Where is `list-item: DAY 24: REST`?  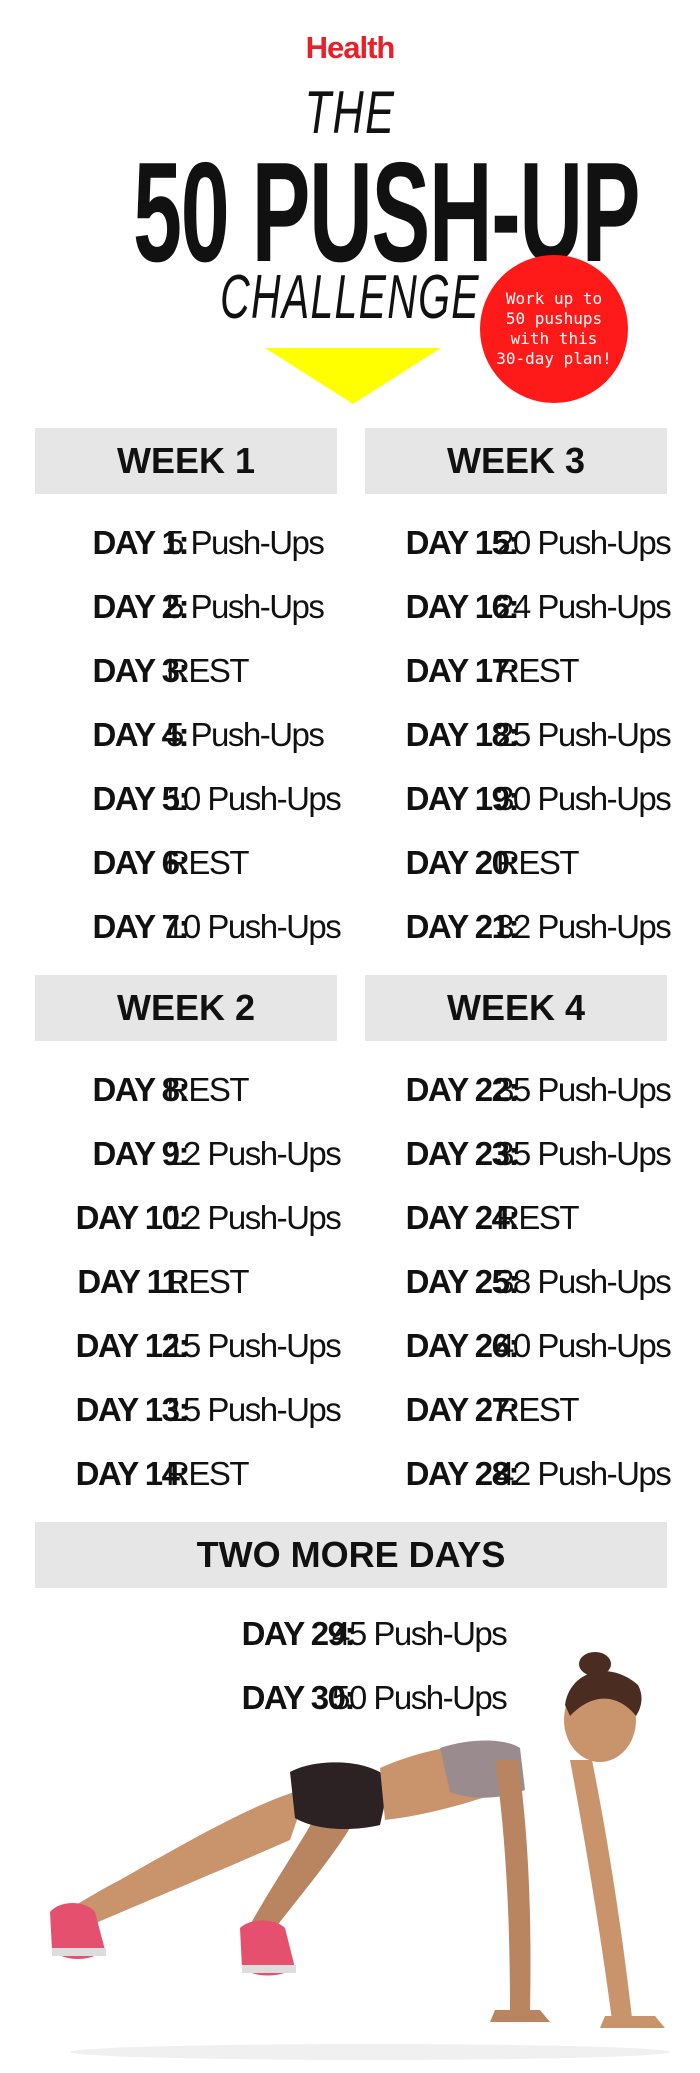
list-item: DAY 24: REST is located at coordinates (516, 1218).